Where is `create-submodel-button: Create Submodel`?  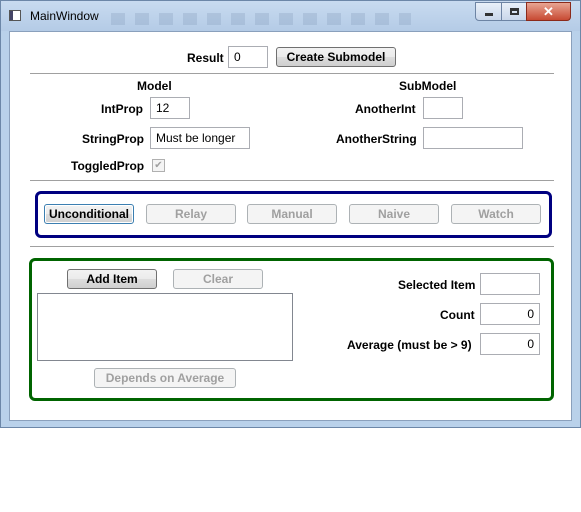
create-submodel-button: Create Submodel is located at coordinates (336, 57).